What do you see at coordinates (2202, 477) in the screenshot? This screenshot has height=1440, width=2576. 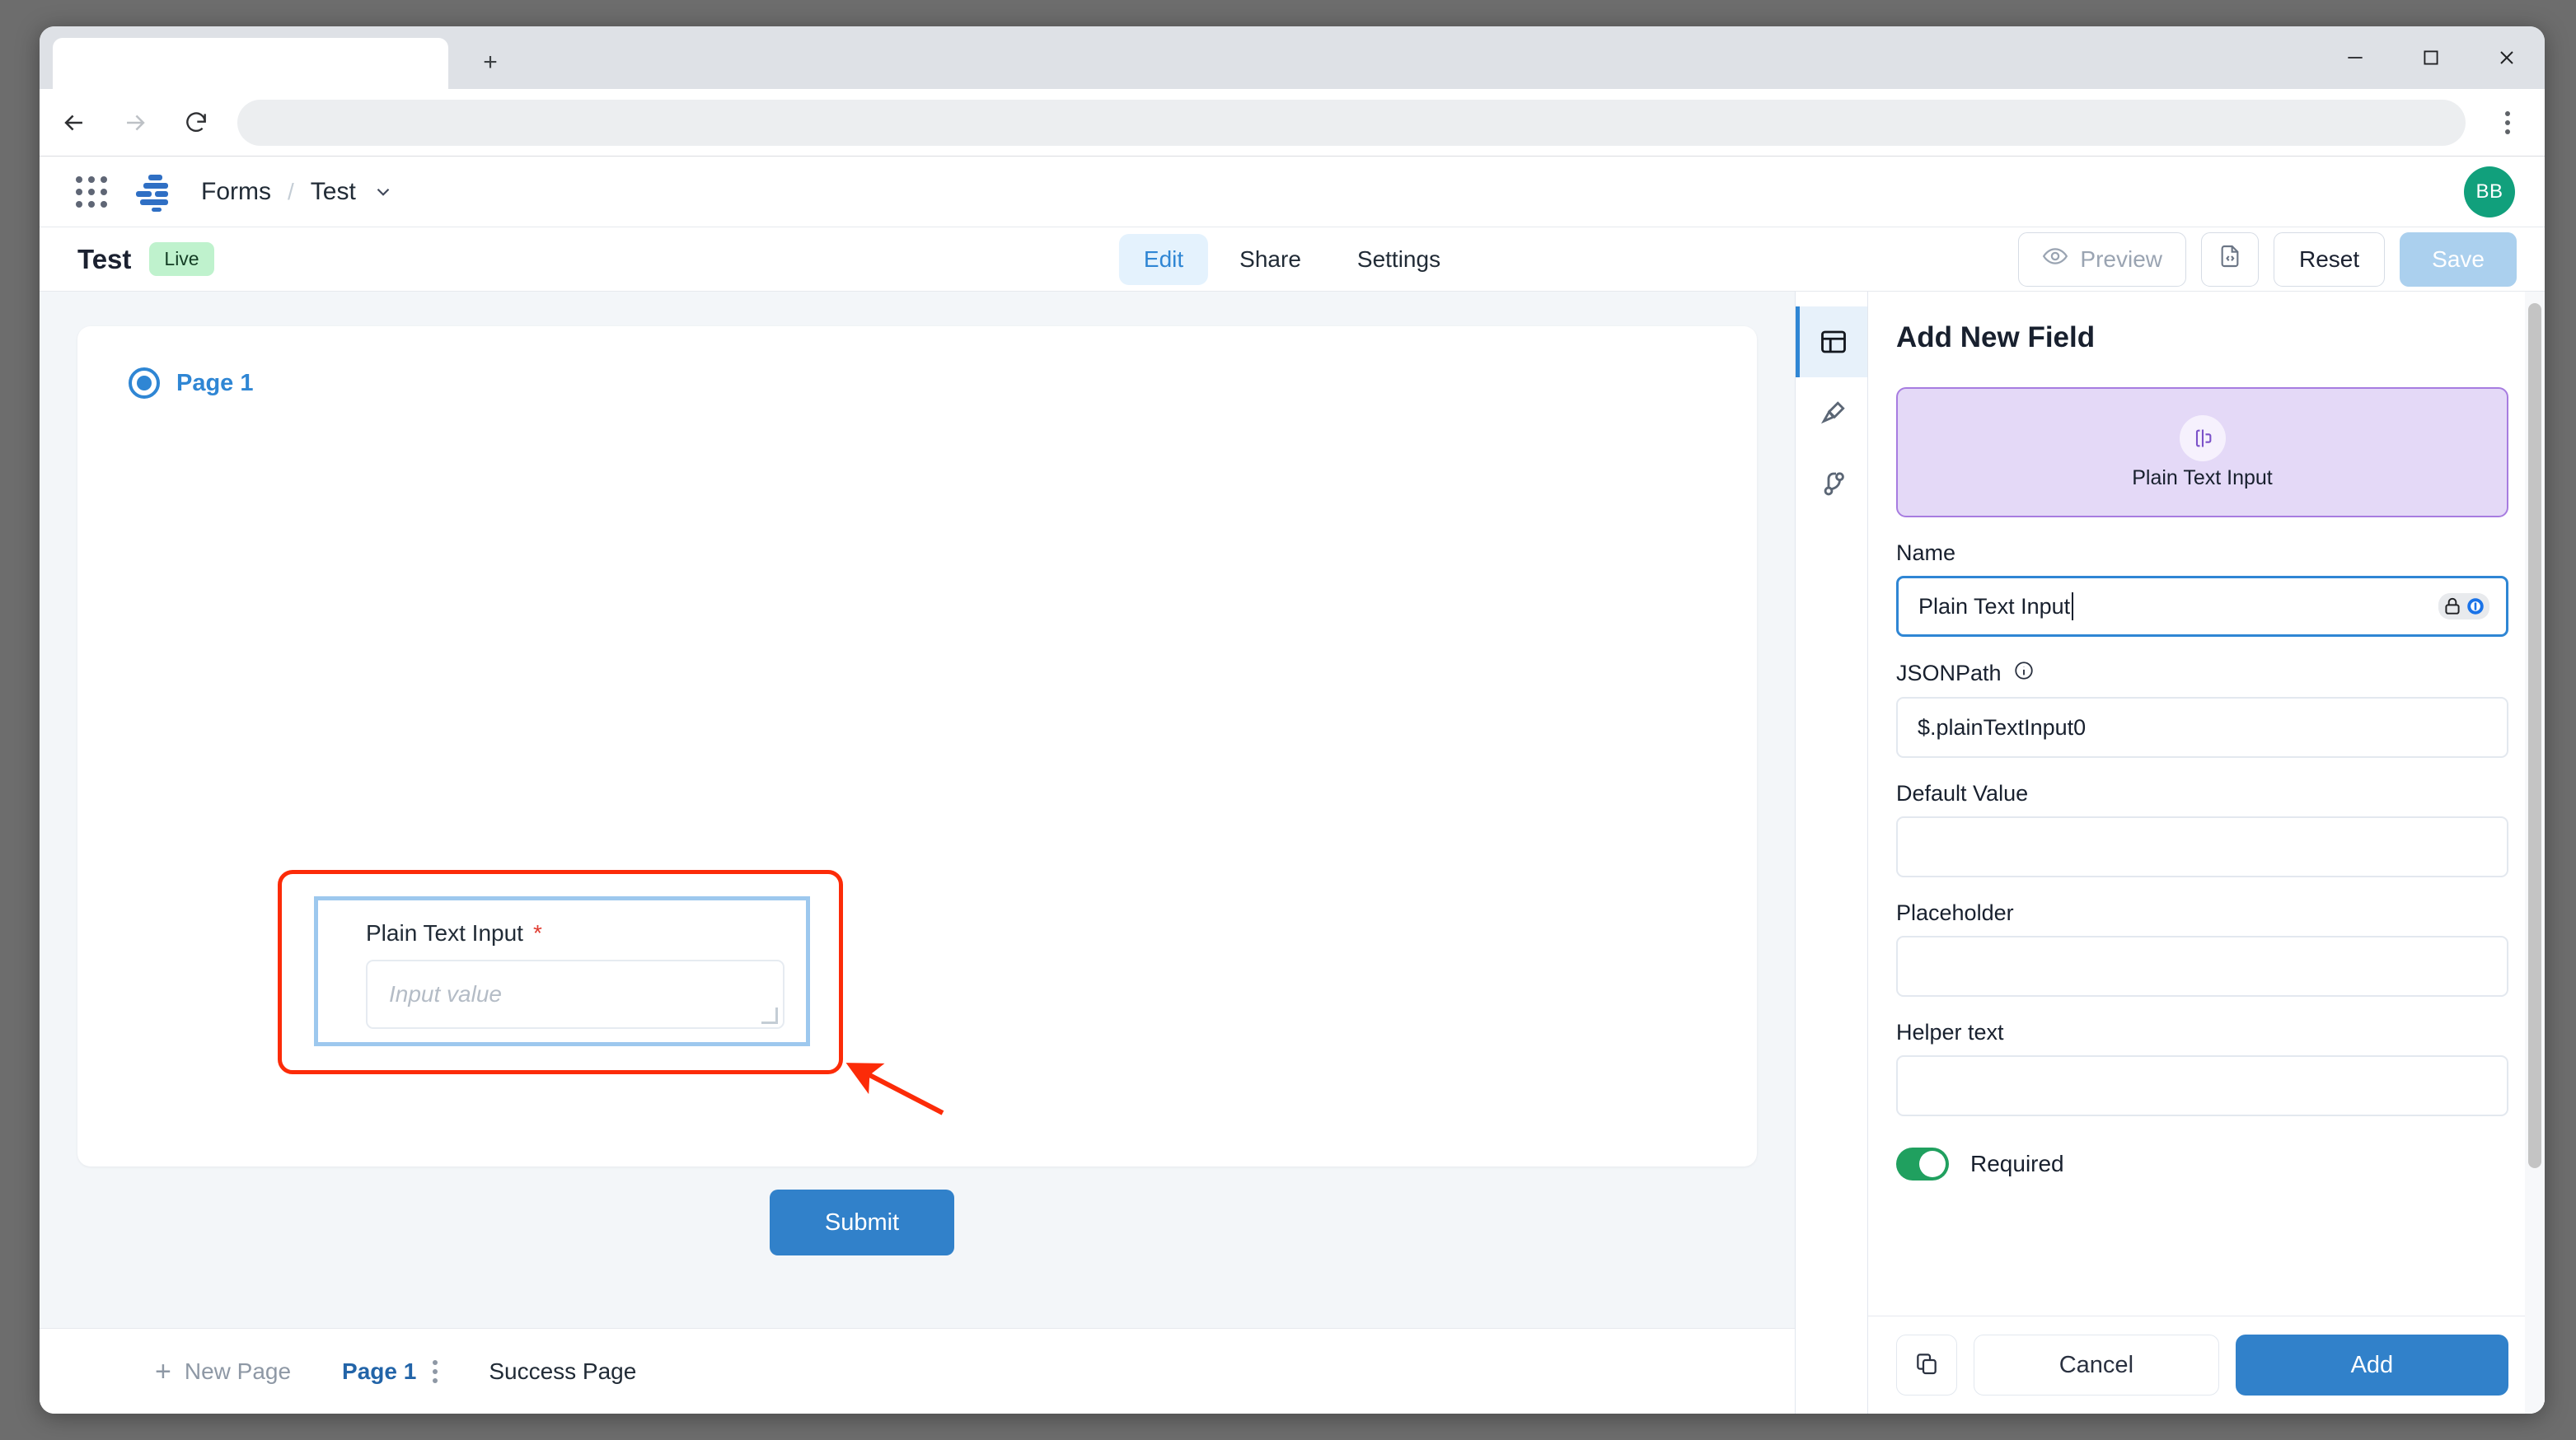 I see `field-type-label: Plain Text Input` at bounding box center [2202, 477].